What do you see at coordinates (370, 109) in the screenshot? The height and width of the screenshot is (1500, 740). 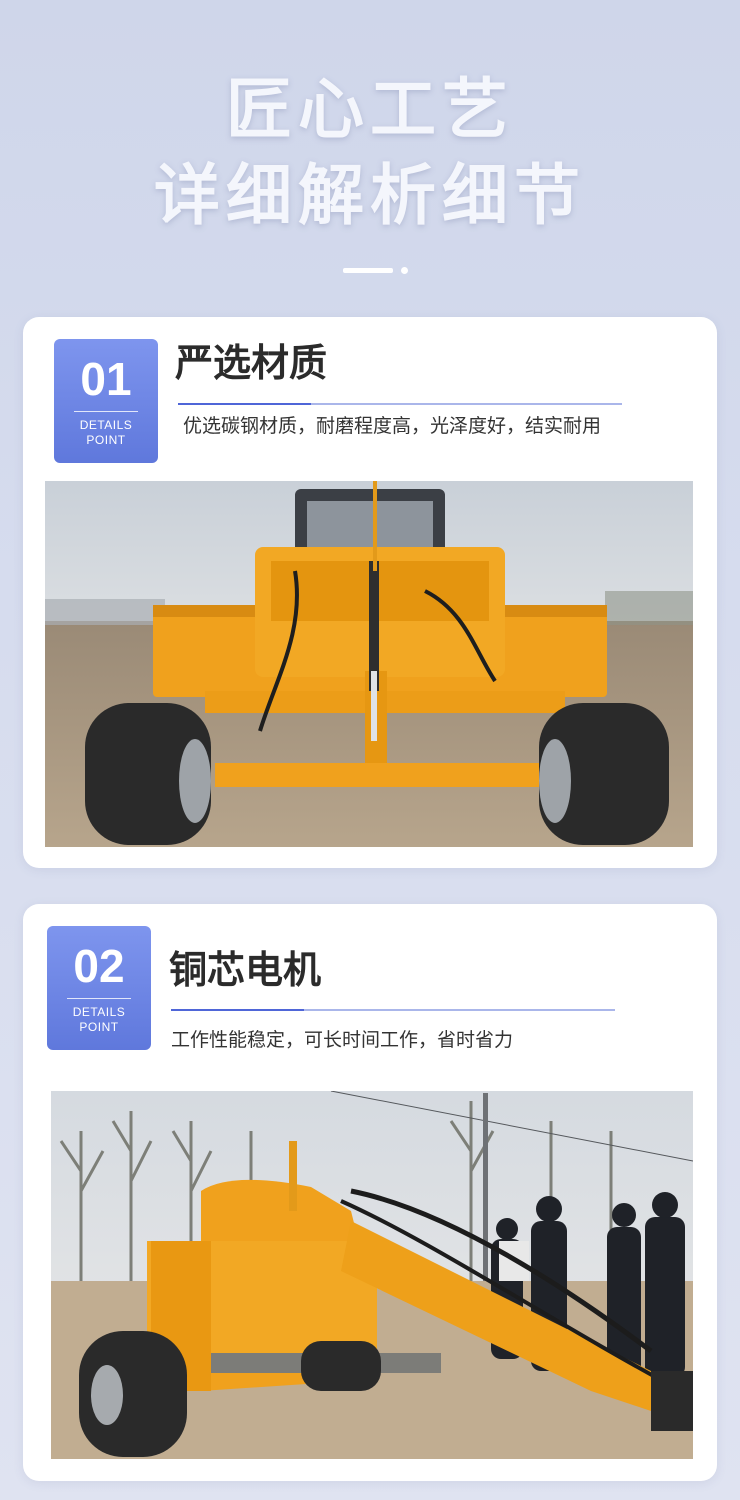 I see `hero-title-line-1: 匠心工艺` at bounding box center [370, 109].